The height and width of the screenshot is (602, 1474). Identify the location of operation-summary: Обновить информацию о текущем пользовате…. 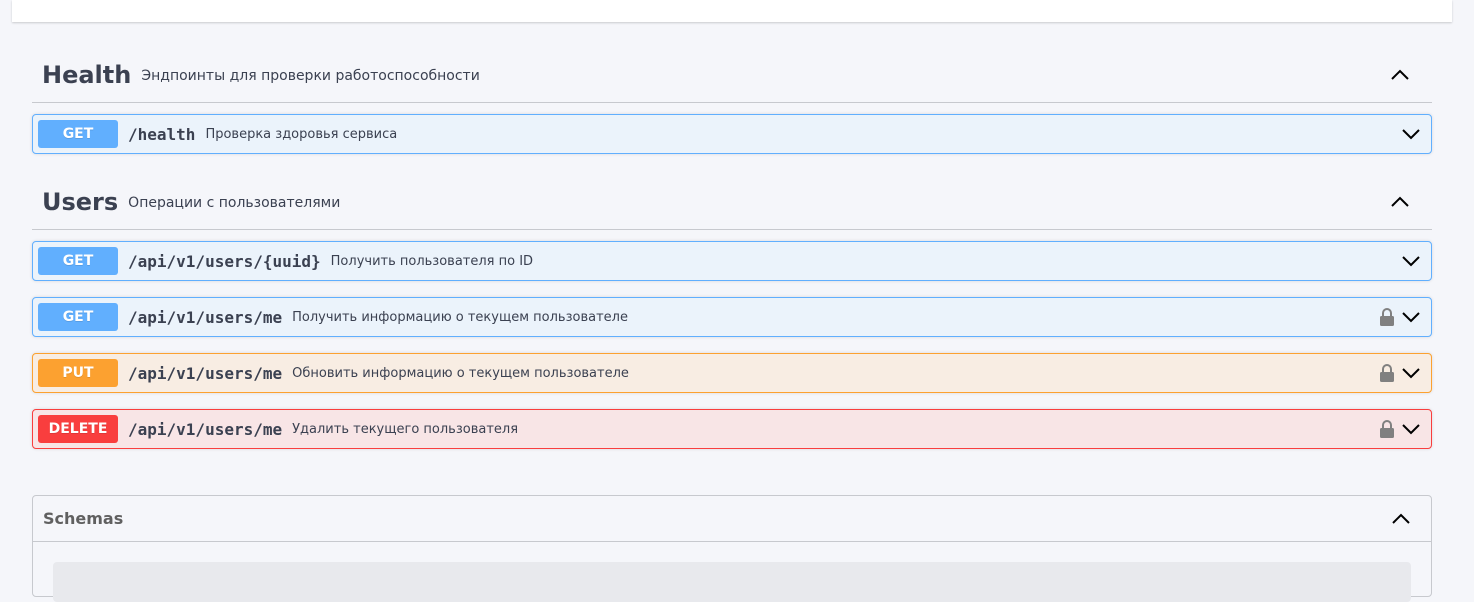
(460, 373).